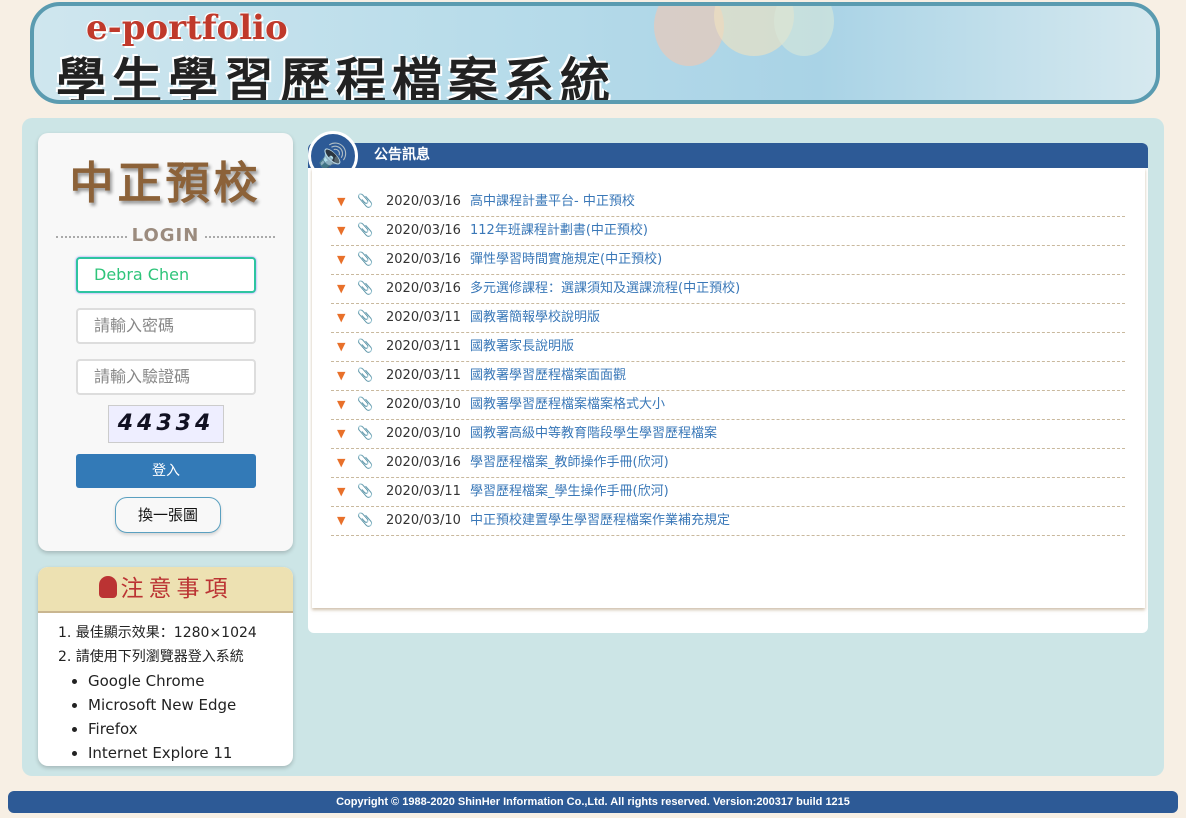 This screenshot has height=818, width=1186. I want to click on announcement-row: ▼ 📎 2020/03/16 高中課程計畫平台- 中正預校, so click(728, 202).